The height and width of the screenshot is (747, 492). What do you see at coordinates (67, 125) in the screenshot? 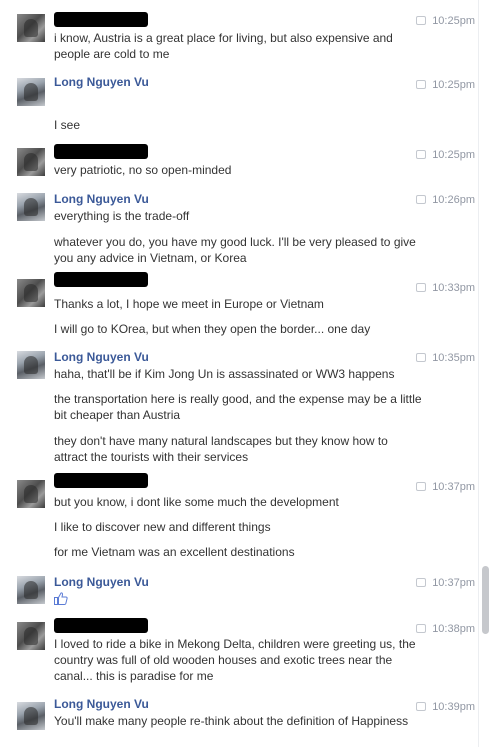
I see `message-text: I see` at bounding box center [67, 125].